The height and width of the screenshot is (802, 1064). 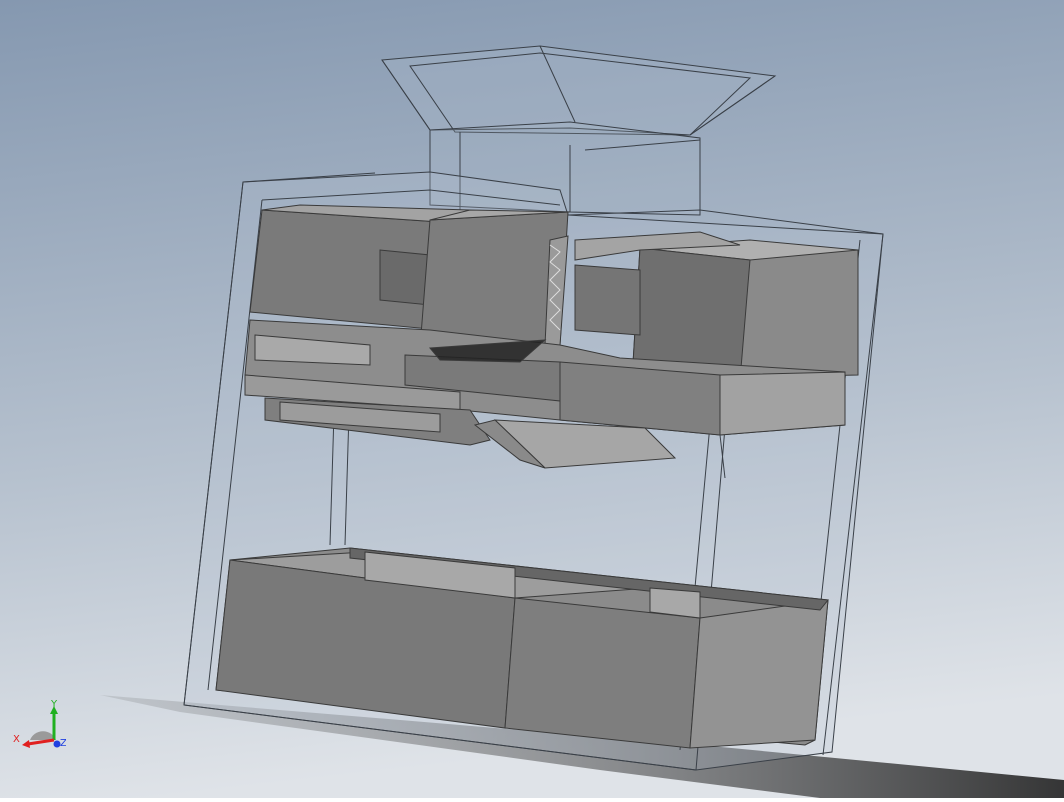 I want to click on triad-sphere, so click(x=43, y=735).